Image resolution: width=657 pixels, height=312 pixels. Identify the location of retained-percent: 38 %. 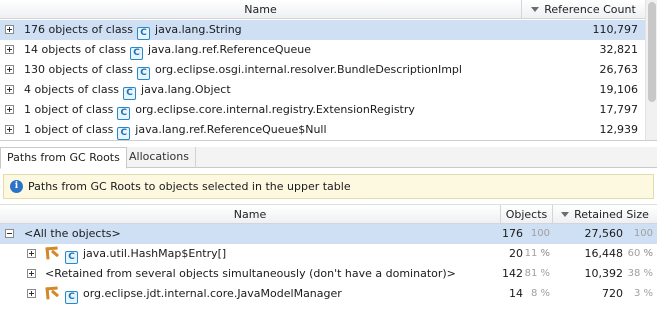
(640, 273).